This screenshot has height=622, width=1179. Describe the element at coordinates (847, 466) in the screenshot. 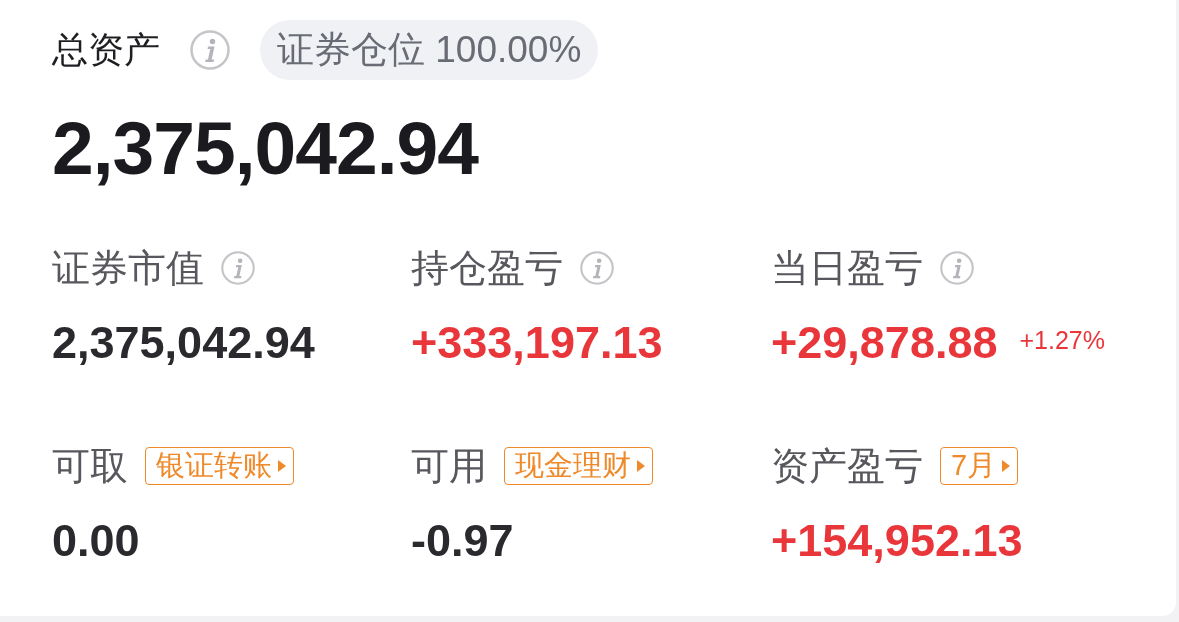

I see `metric-label: 资产盈亏` at that location.